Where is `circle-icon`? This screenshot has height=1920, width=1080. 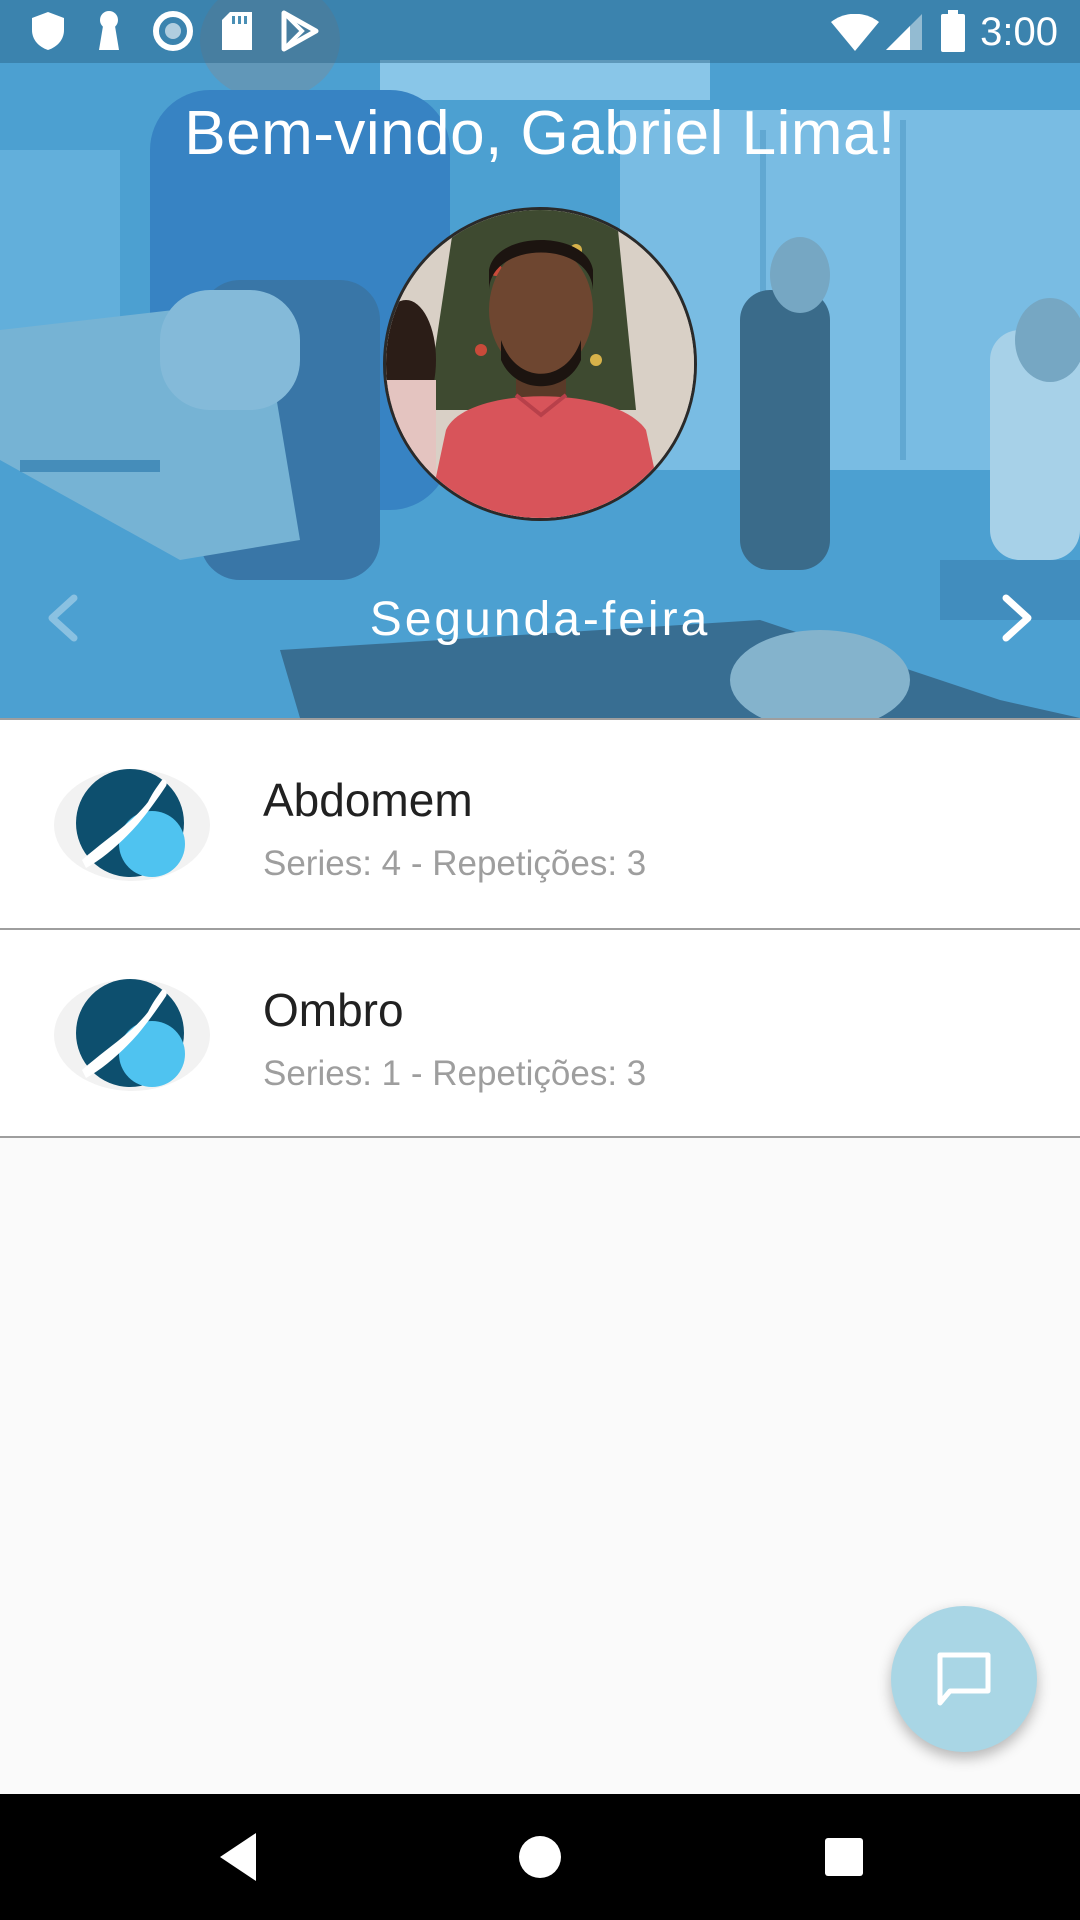 circle-icon is located at coordinates (173, 31).